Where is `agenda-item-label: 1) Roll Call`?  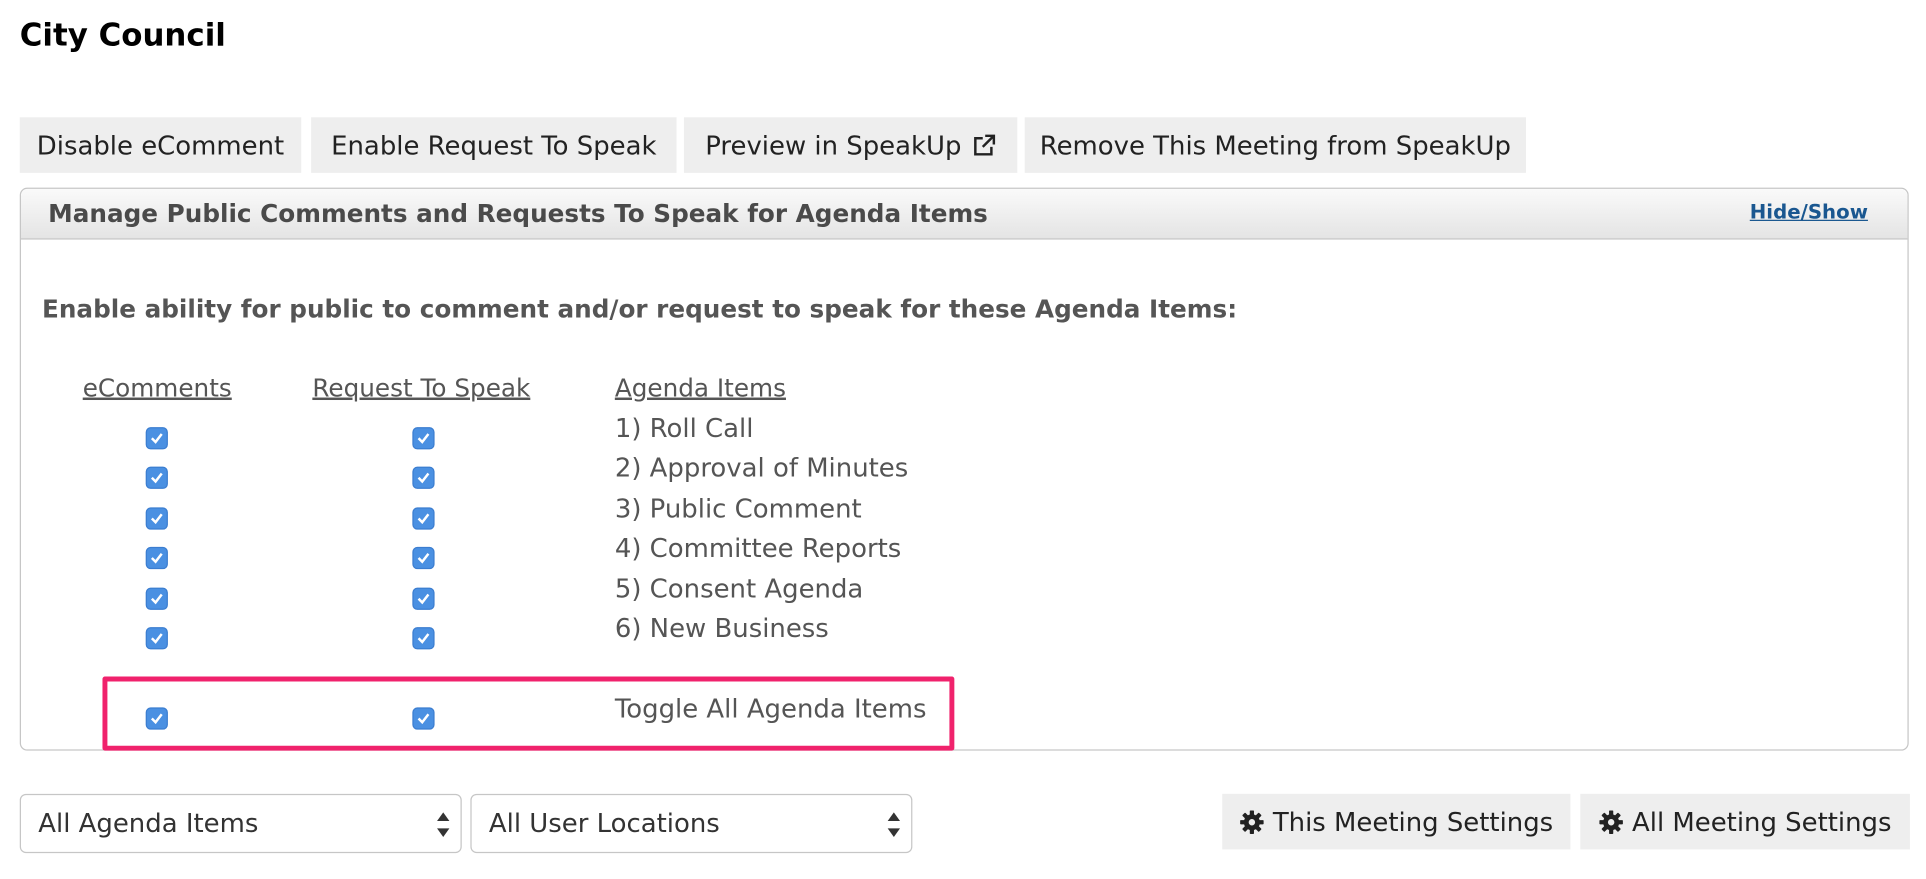
agenda-item-label: 1) Roll Call is located at coordinates (684, 428).